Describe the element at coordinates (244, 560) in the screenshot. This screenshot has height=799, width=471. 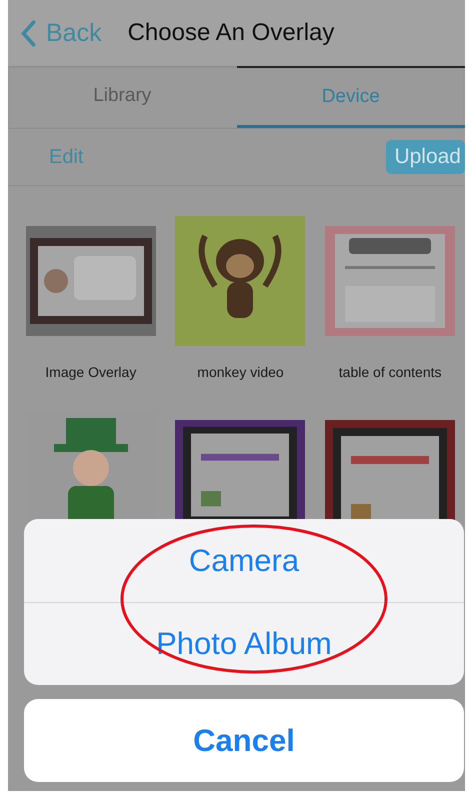
I see `sheet-option: Camera` at that location.